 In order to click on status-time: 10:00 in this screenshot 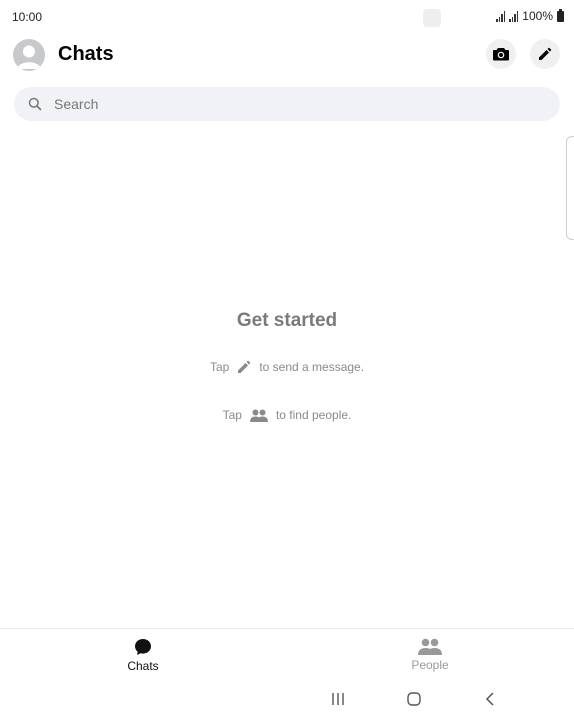, I will do `click(27, 17)`.